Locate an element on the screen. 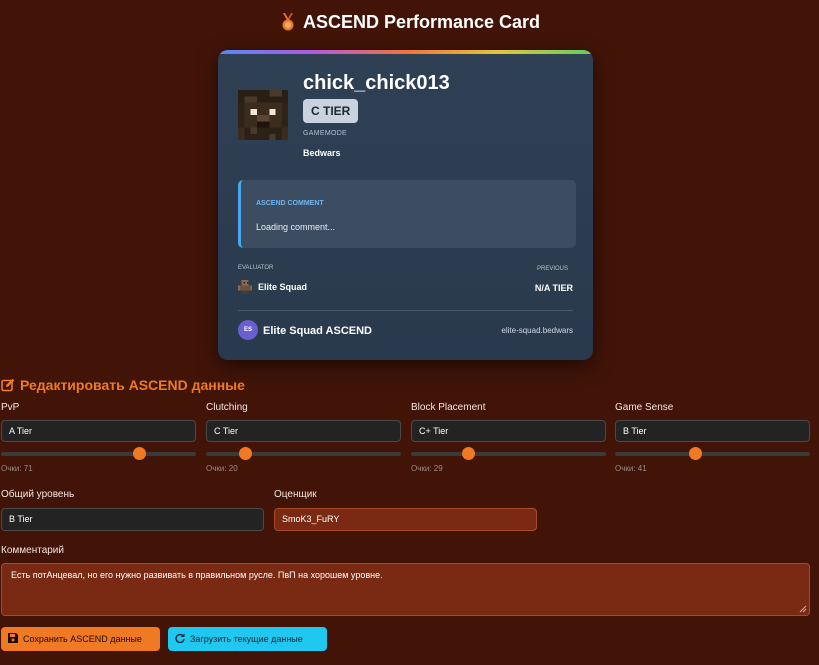 This screenshot has width=819, height=665. brand-domain: elite-squad.bedwars is located at coordinates (537, 330).